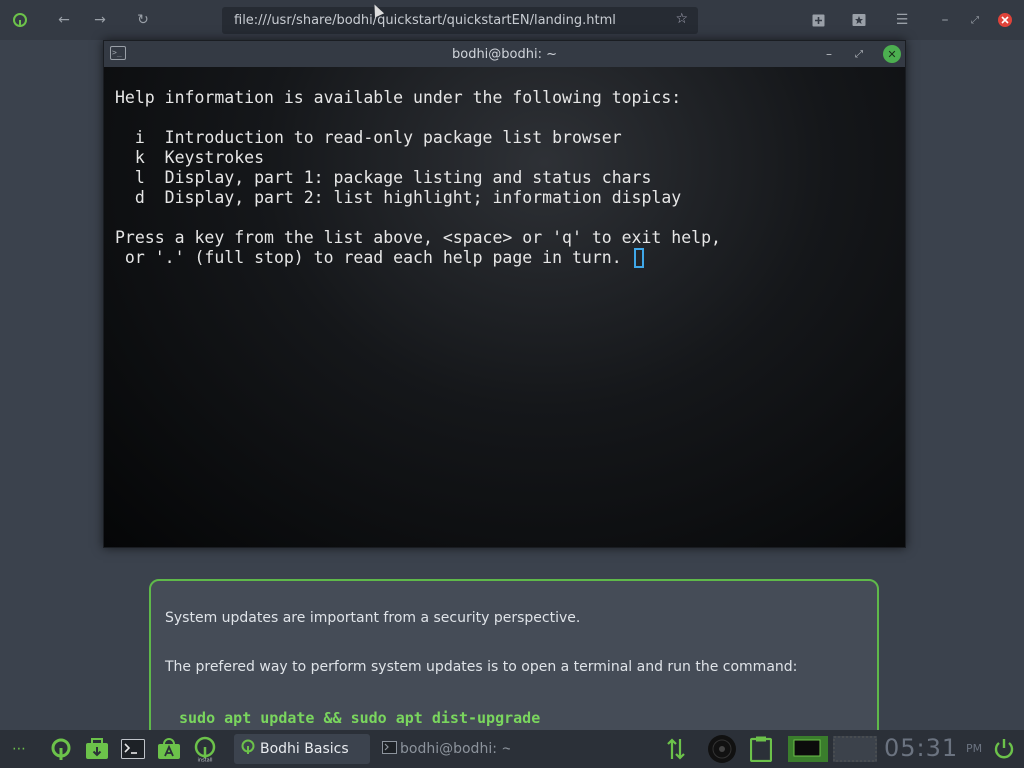  What do you see at coordinates (808, 749) in the screenshot?
I see `desktop-pager-active` at bounding box center [808, 749].